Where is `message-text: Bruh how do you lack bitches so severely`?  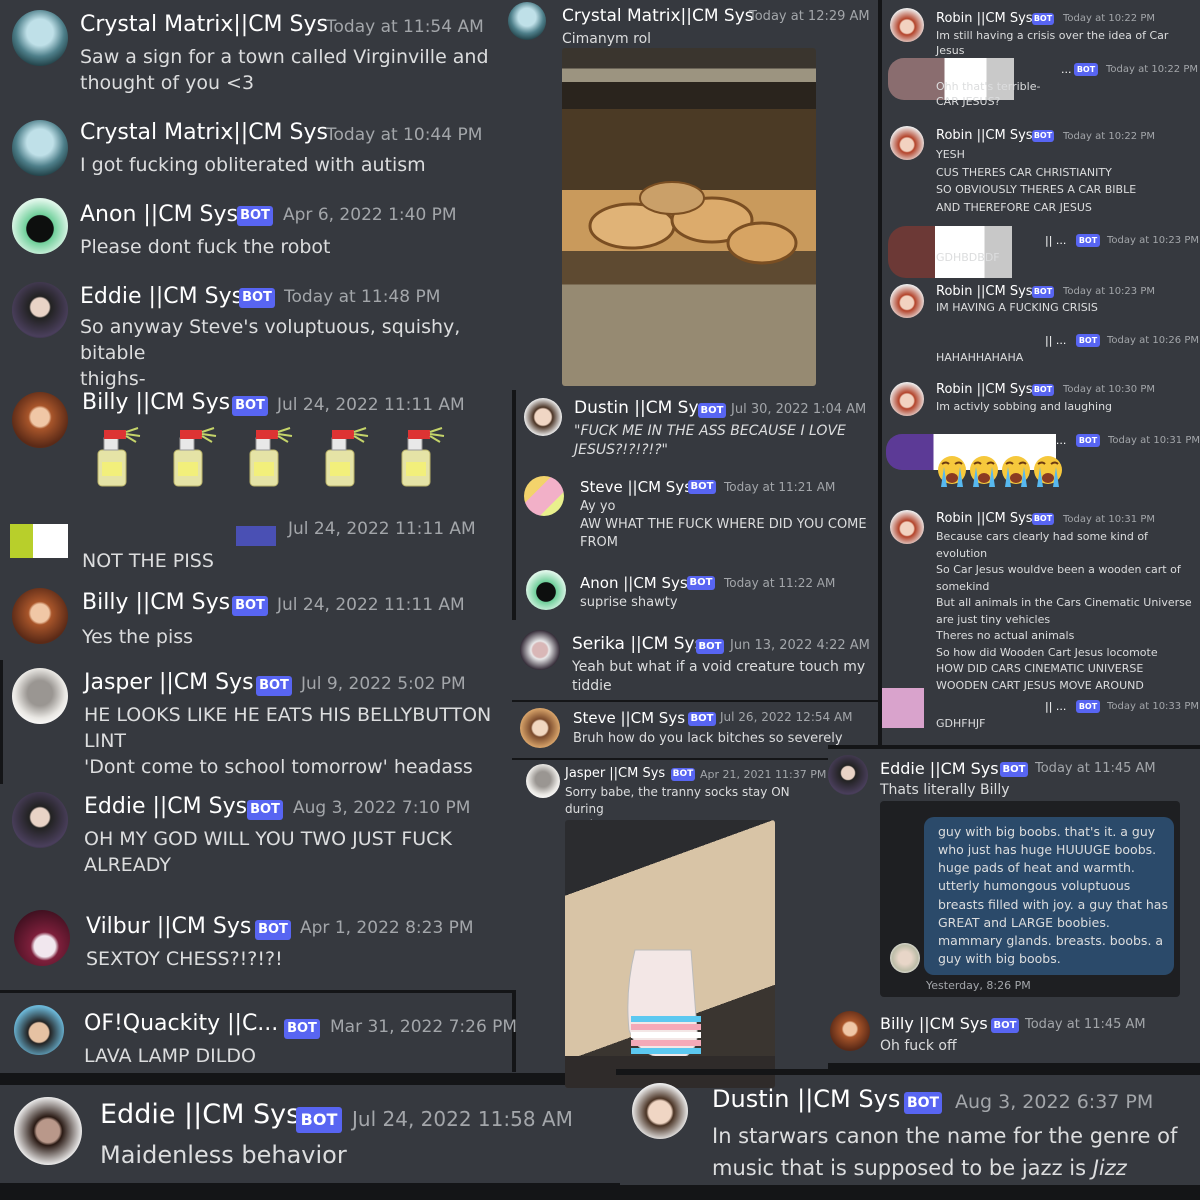 message-text: Bruh how do you lack bitches so severely is located at coordinates (708, 738).